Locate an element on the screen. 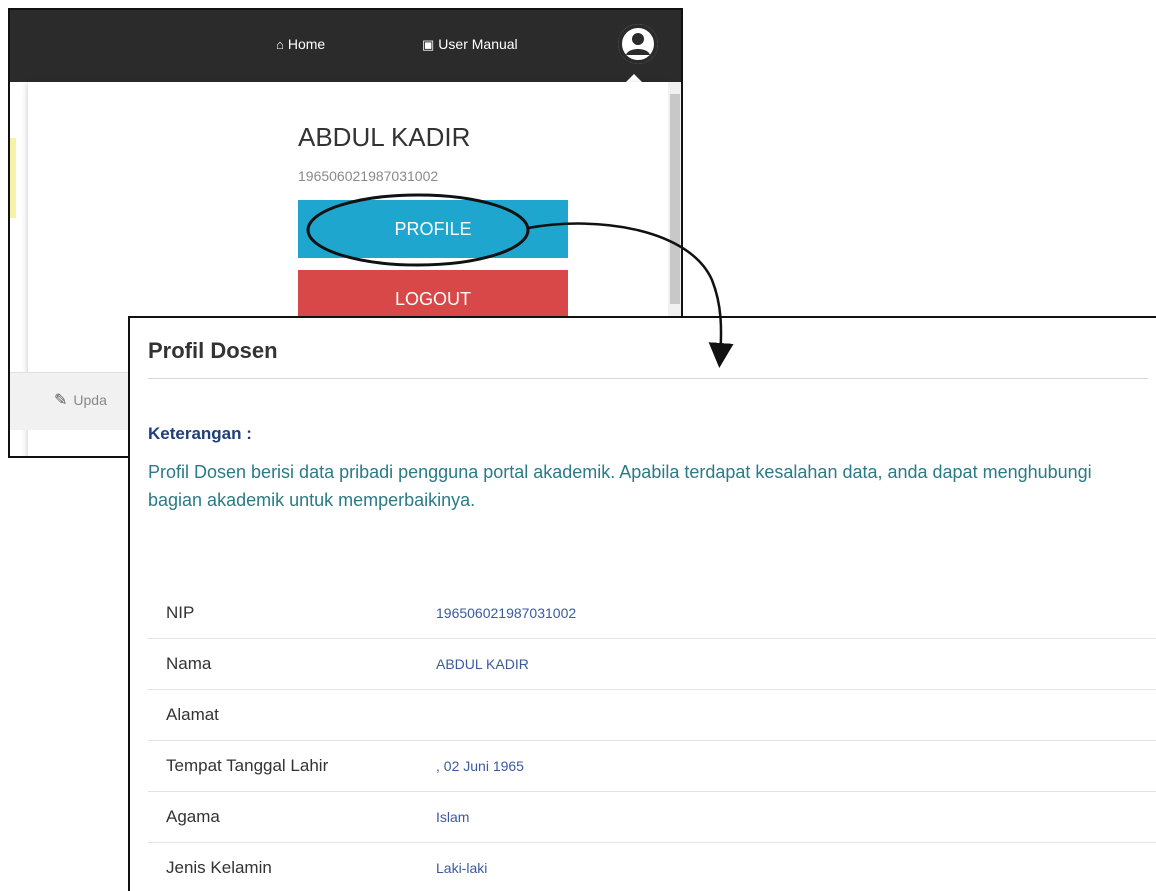 This screenshot has width=1156, height=891. profile-field-label: Nama is located at coordinates (189, 663).